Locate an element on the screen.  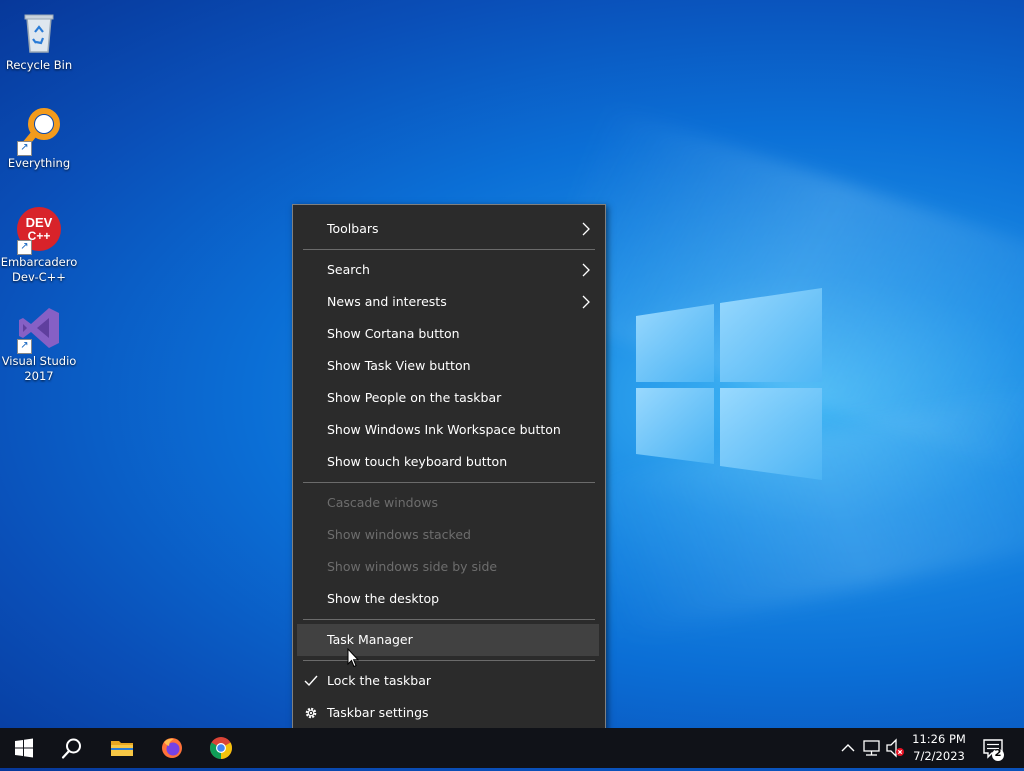
taskbar: 11:26 PM 7/2/2023 2 is located at coordinates (512, 748).